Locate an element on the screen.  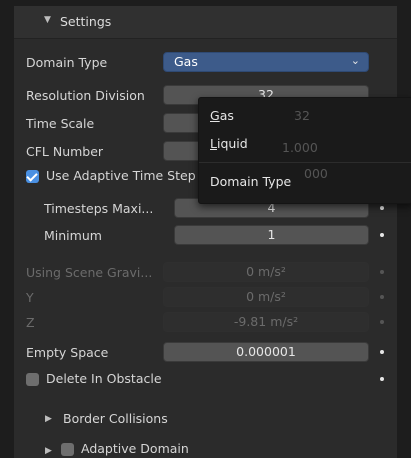
dropdown-option-liquid: Liquid is located at coordinates (229, 143).